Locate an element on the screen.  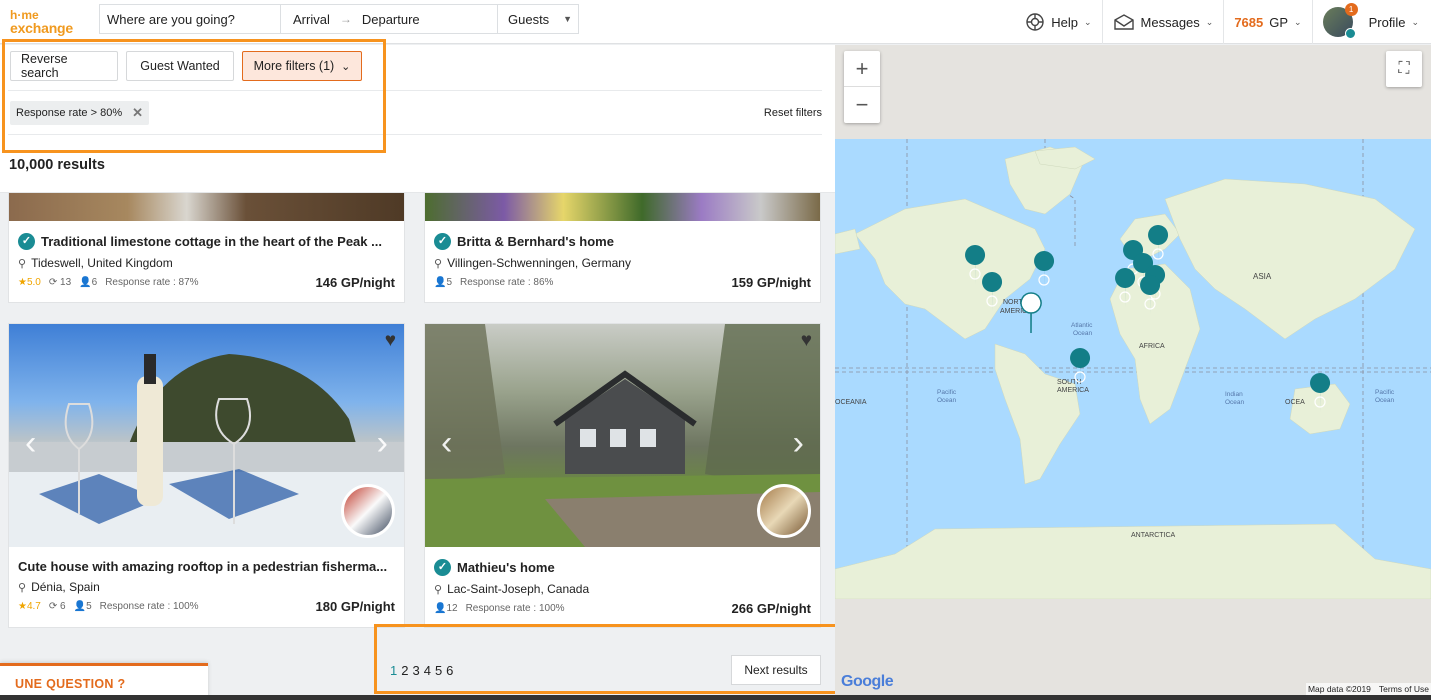
profile-label: Profile is located at coordinates (1387, 22).